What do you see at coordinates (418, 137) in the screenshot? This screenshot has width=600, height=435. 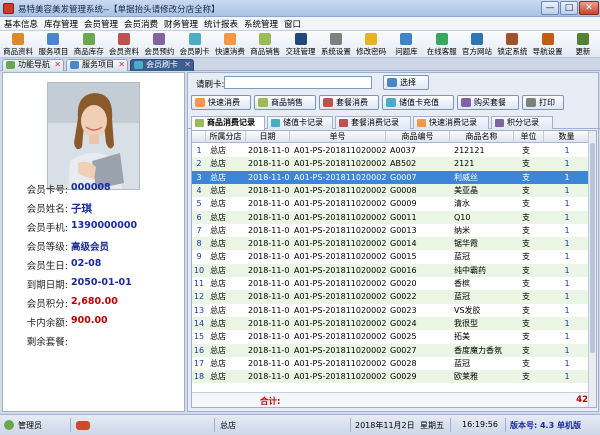 I see `column-header: 商品编号` at bounding box center [418, 137].